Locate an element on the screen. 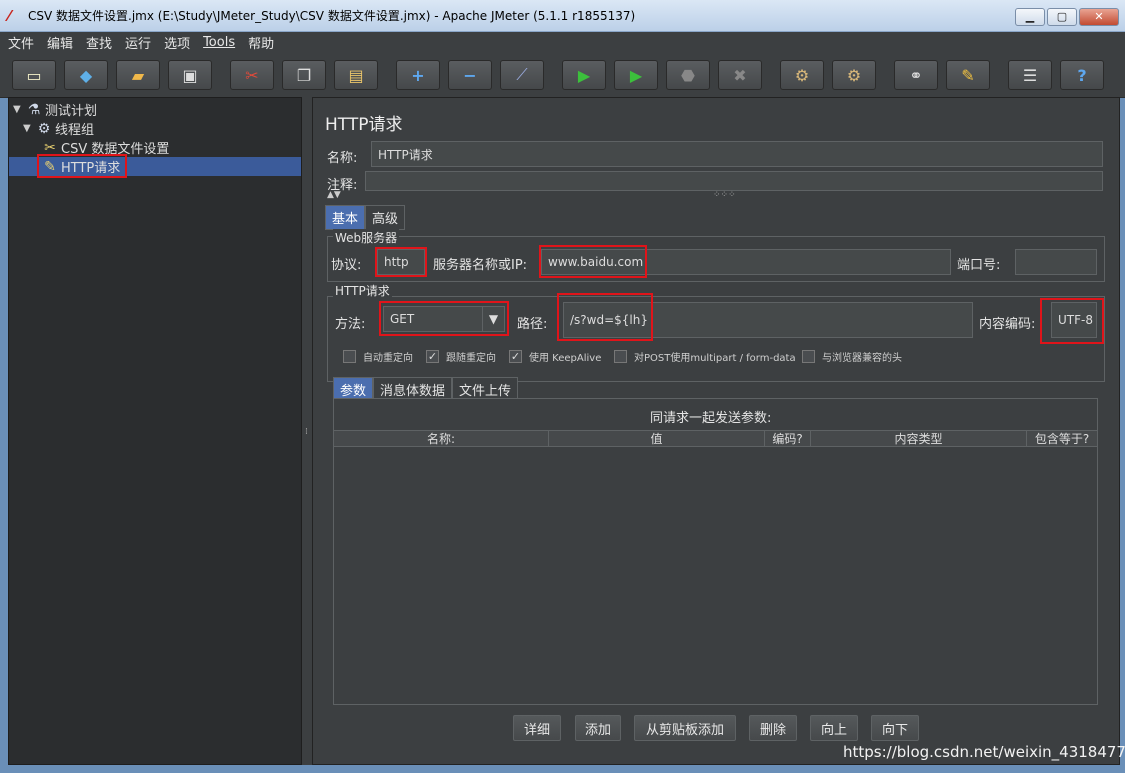 This screenshot has height=773, width=1125. menu-file: 文件 is located at coordinates (21, 42).